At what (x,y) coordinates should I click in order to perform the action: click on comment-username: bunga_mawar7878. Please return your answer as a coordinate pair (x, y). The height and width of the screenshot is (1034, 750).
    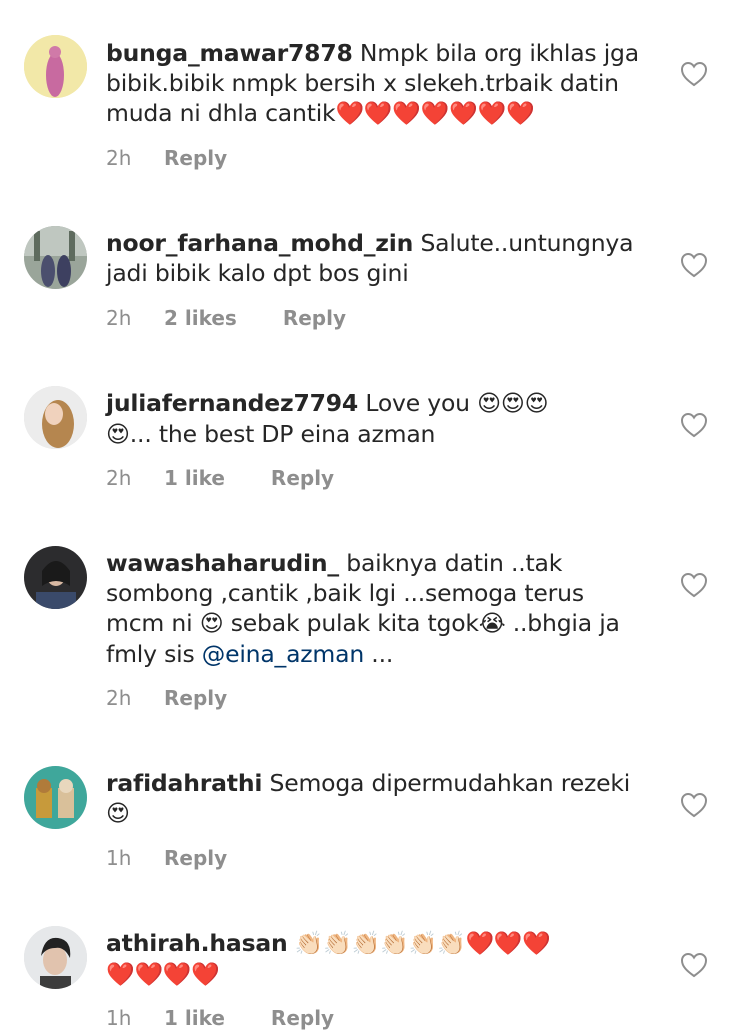
    Looking at the image, I should click on (229, 53).